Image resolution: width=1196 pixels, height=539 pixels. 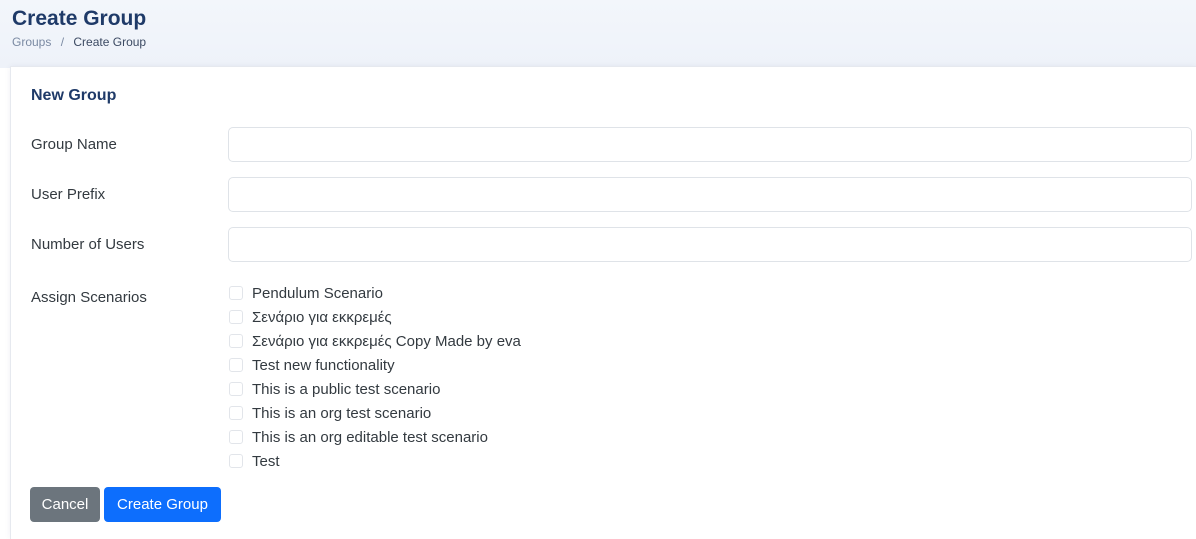 I want to click on scenario-option-pendulum: Pendulum Scenario, so click(x=375, y=293).